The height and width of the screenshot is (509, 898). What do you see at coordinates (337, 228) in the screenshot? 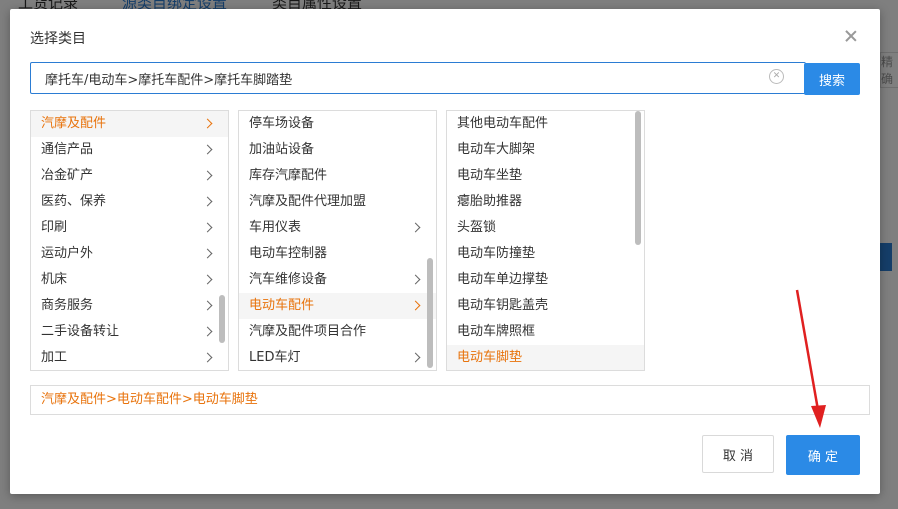
I see `category-item: 车用仪表` at bounding box center [337, 228].